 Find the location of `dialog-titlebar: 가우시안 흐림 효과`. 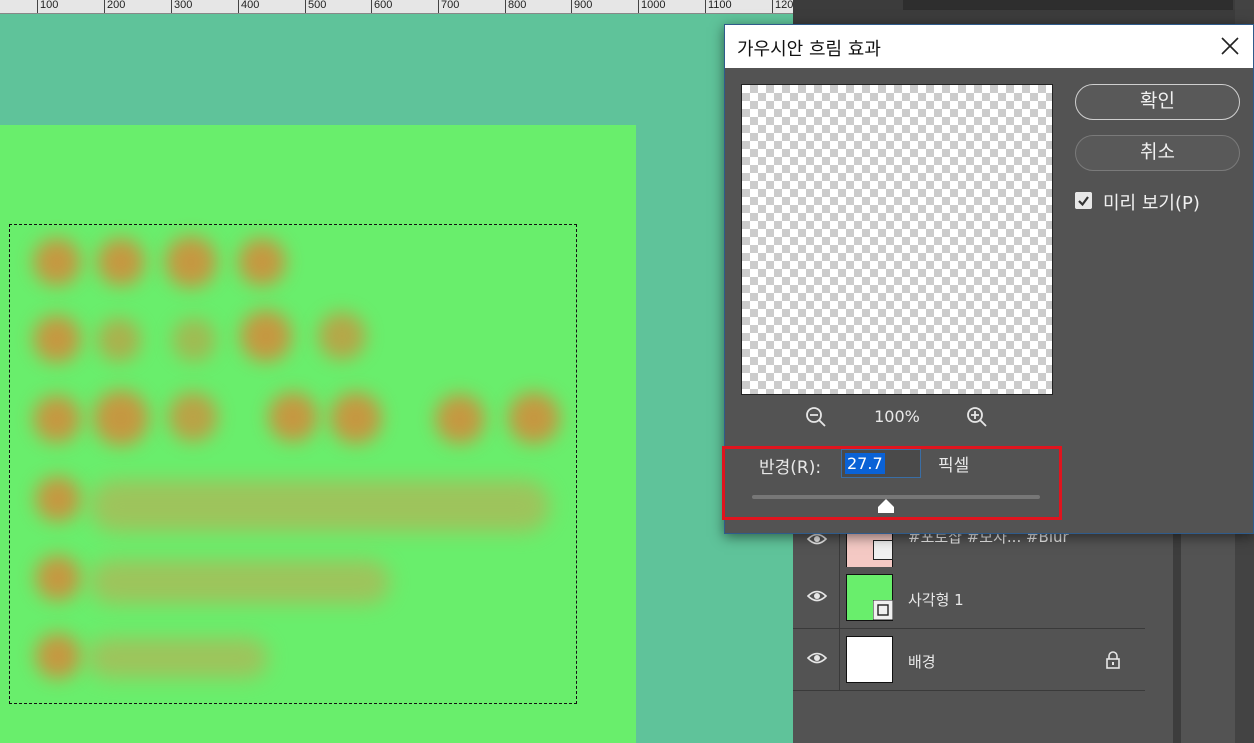

dialog-titlebar: 가우시안 흐림 효과 is located at coordinates (989, 46).